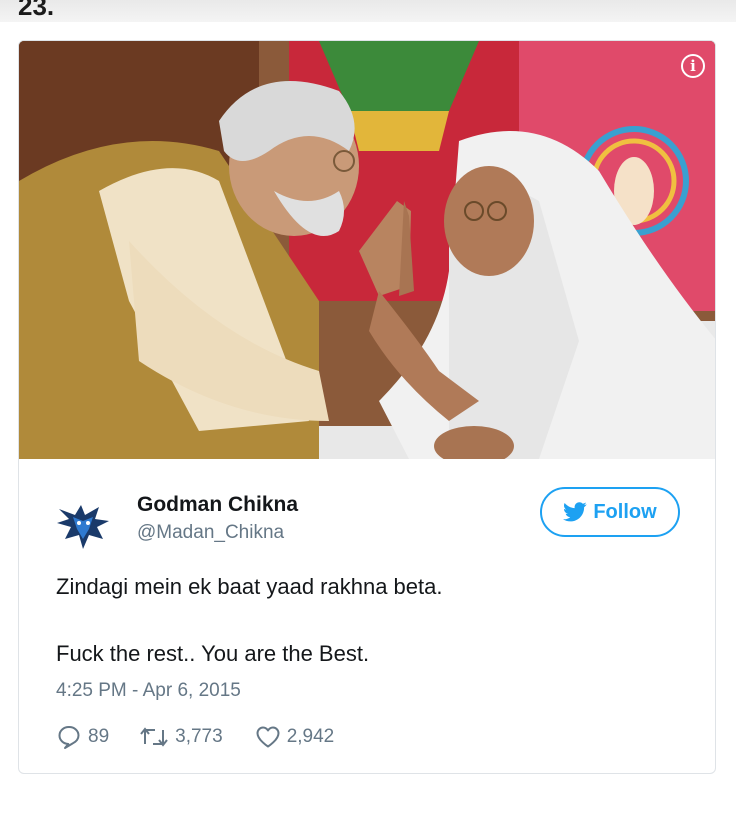 This screenshot has width=736, height=833. I want to click on tweet-text-line1: Zindagi mein ek baat yaad rakhna beta., so click(249, 586).